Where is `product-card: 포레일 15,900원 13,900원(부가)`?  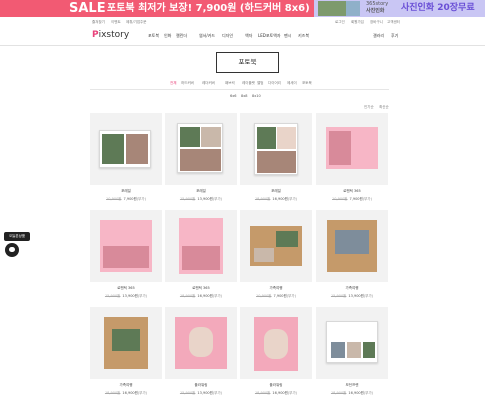
product-card: 포레일 15,900원 13,900원(부가) is located at coordinates (201, 162).